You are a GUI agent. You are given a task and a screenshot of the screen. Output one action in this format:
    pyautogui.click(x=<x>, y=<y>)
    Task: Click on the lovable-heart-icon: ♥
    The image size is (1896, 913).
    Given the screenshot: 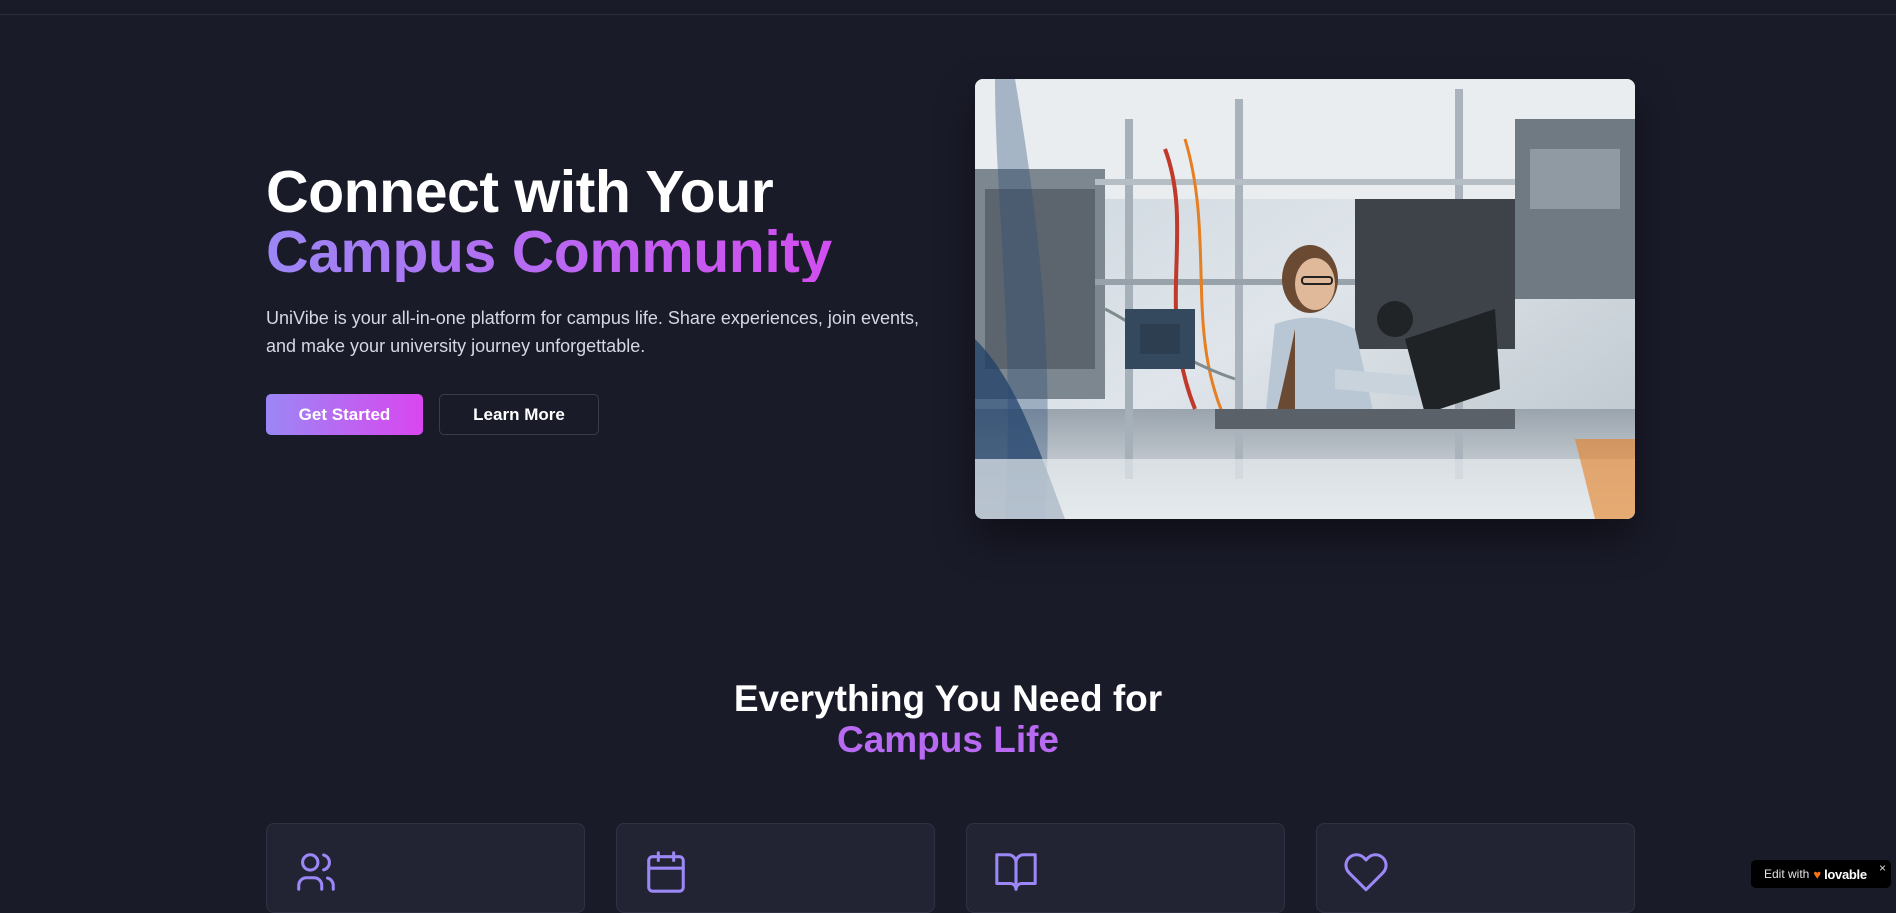 What is the action you would take?
    pyautogui.click(x=1817, y=874)
    